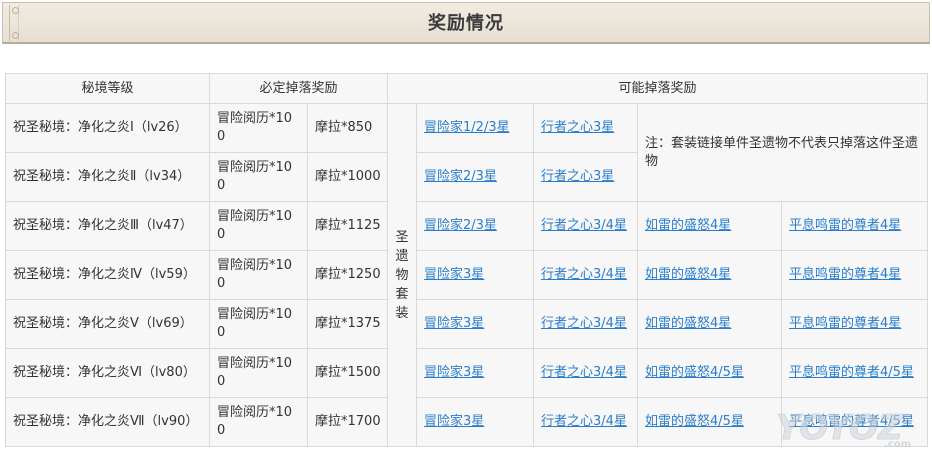 The image size is (932, 454). What do you see at coordinates (347, 177) in the screenshot?
I see `mora-reward-cell: 摩拉*1000` at bounding box center [347, 177].